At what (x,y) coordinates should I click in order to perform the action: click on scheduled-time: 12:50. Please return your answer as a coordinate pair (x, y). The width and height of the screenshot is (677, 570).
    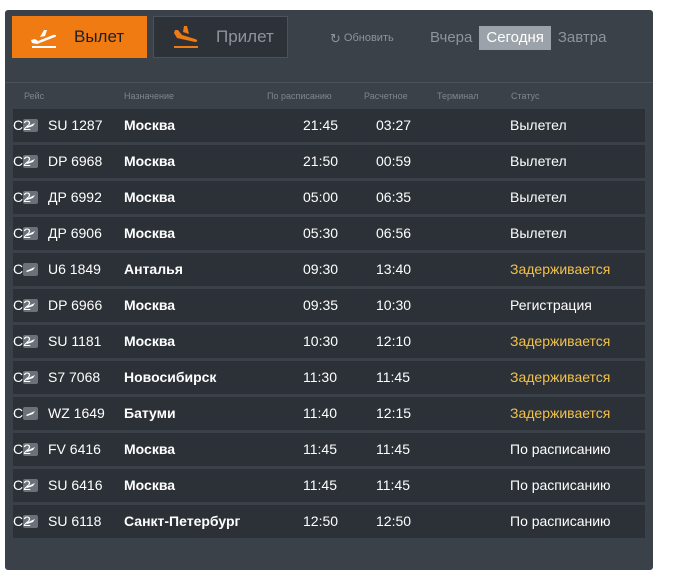
    Looking at the image, I should click on (321, 521).